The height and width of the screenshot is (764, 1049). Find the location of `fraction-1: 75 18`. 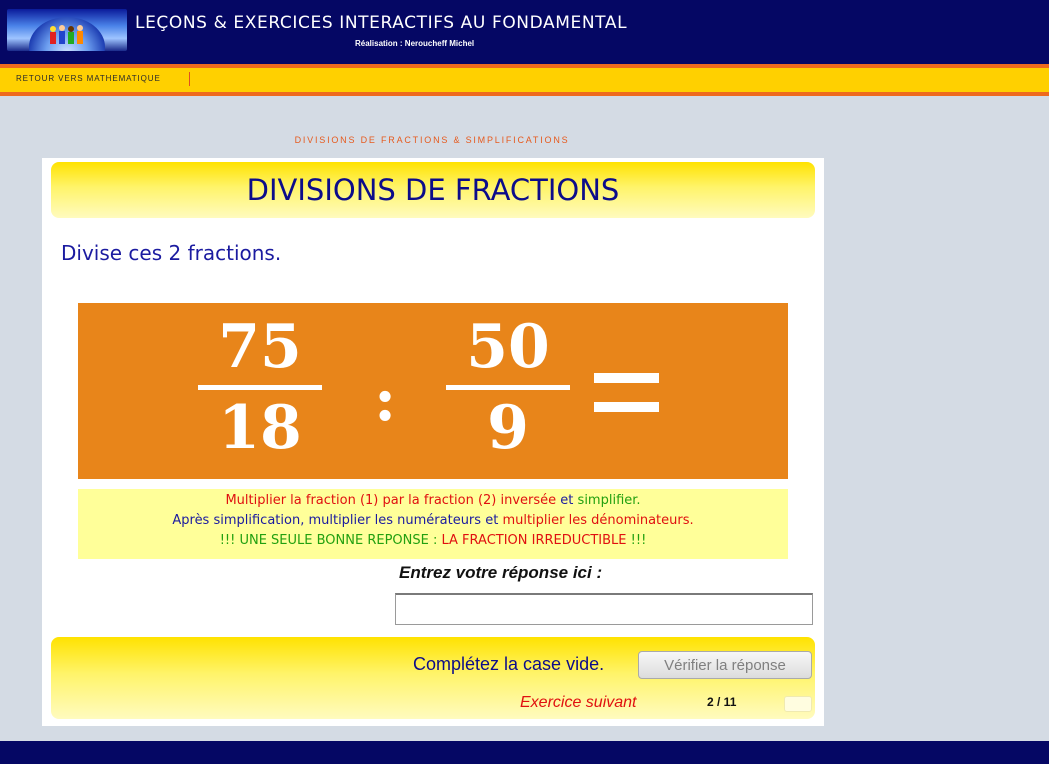

fraction-1: 75 18 is located at coordinates (260, 387).